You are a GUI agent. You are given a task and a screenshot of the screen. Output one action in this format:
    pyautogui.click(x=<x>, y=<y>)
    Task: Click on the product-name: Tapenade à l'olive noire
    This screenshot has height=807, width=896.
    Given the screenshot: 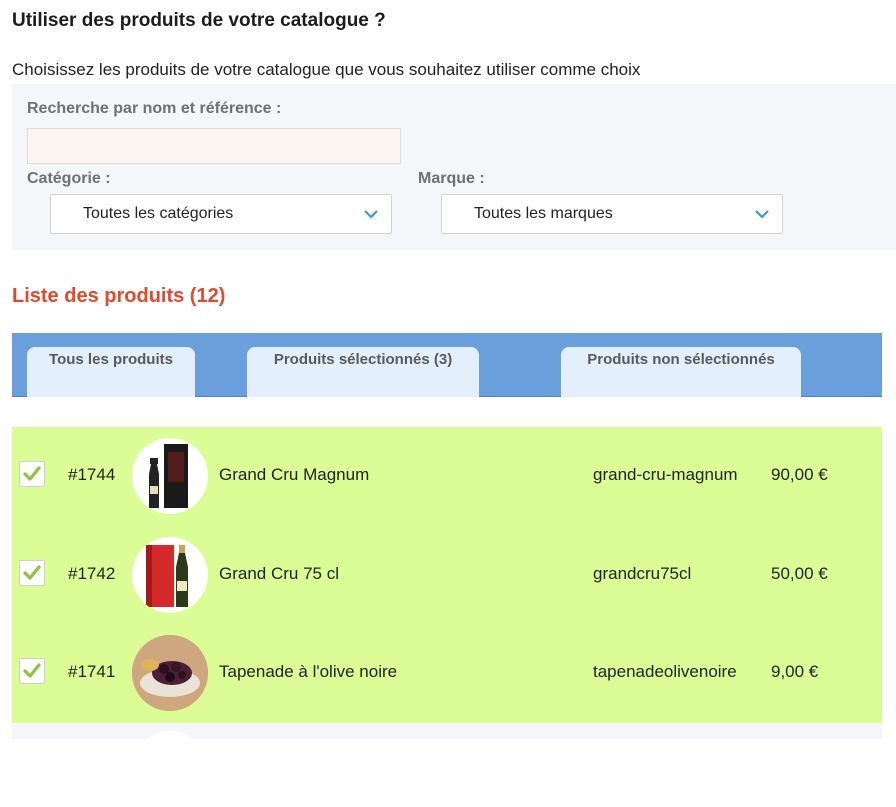 What is the action you would take?
    pyautogui.click(x=308, y=671)
    